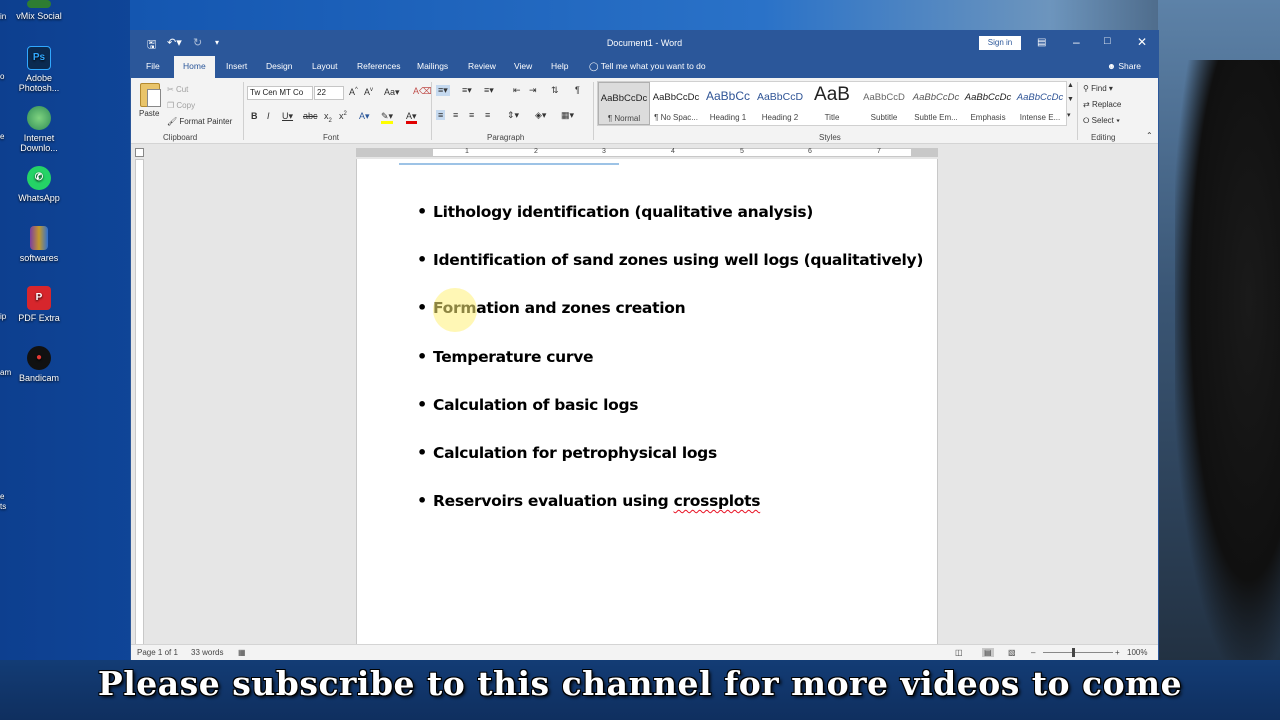 This screenshot has width=1280, height=720. What do you see at coordinates (670, 515) in the screenshot?
I see `list-item: Reservoirs evaluation using crossplots` at bounding box center [670, 515].